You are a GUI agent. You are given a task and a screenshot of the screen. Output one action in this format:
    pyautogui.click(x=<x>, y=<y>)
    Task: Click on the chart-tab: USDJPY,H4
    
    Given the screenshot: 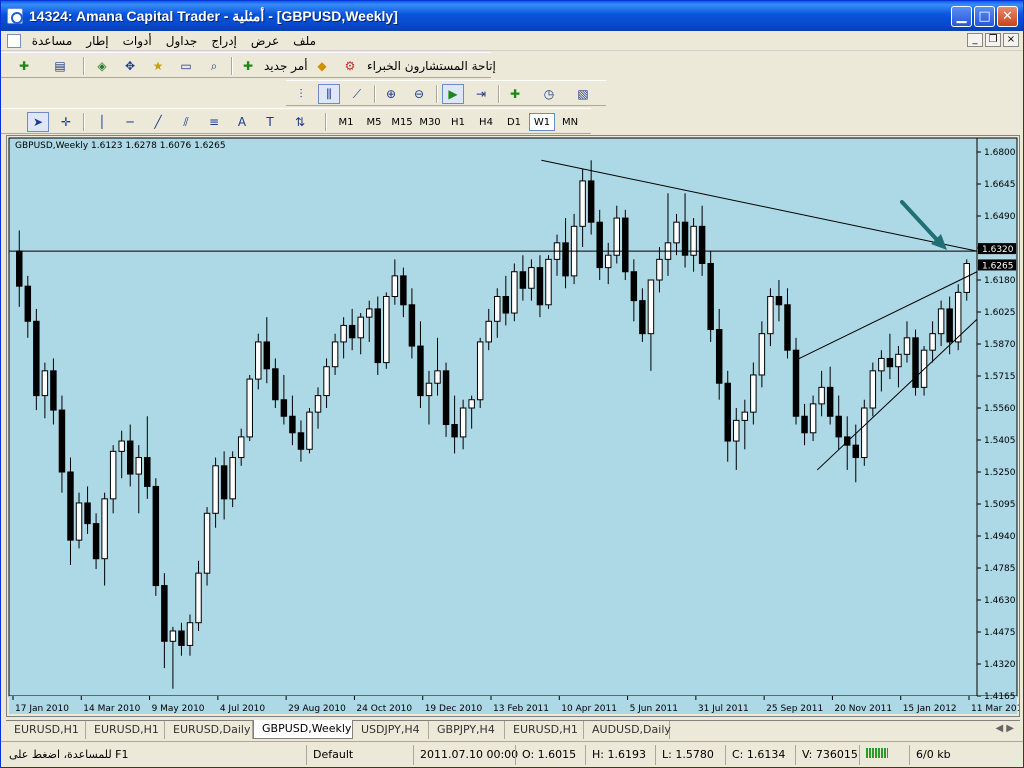 What is the action you would take?
    pyautogui.click(x=391, y=730)
    